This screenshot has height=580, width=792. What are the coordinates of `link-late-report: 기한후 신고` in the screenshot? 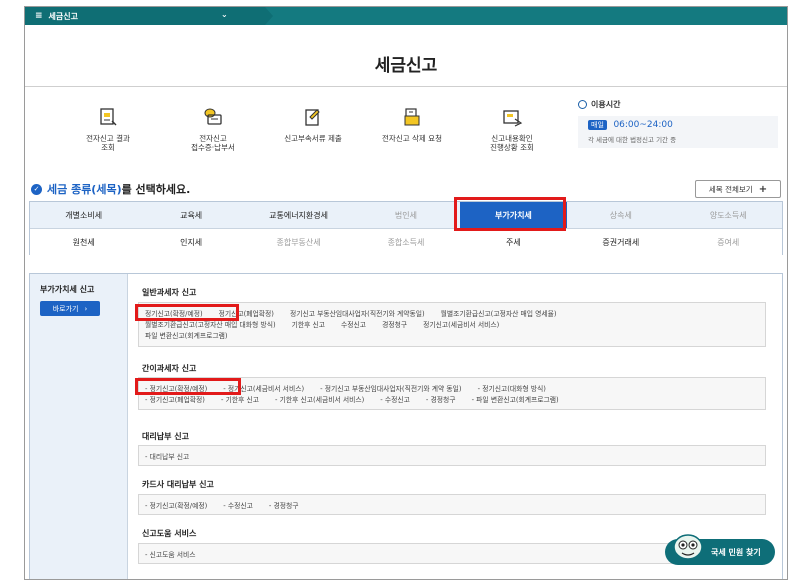 It's located at (308, 324).